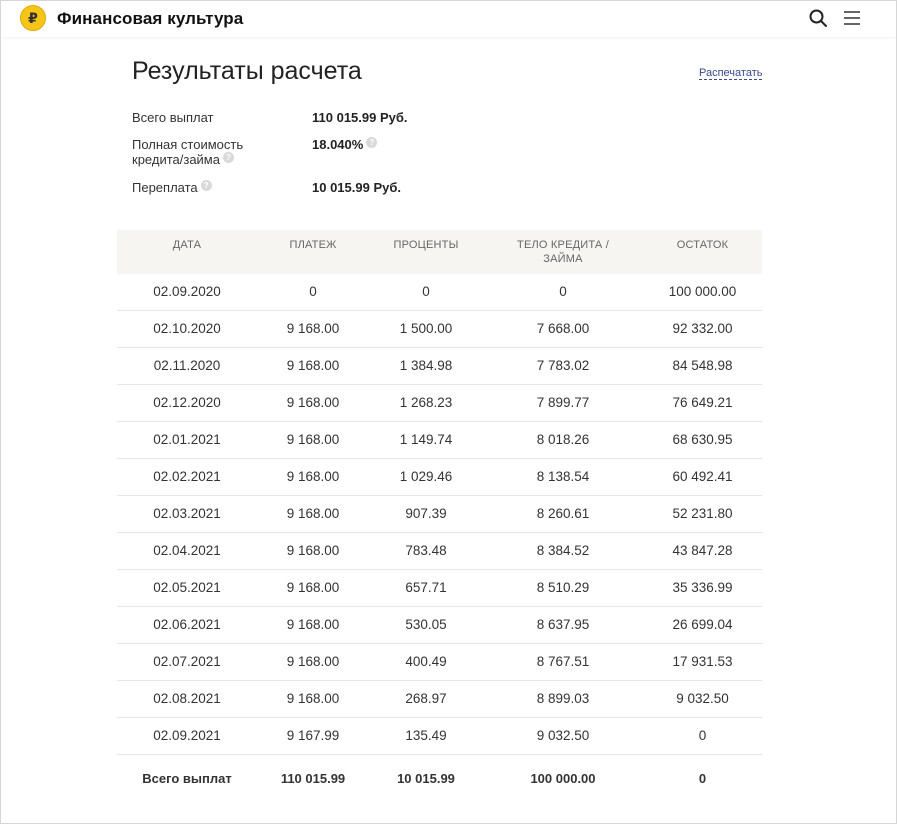 This screenshot has height=824, width=897. Describe the element at coordinates (563, 550) in the screenshot. I see `cell-principal: 8 384.52` at that location.